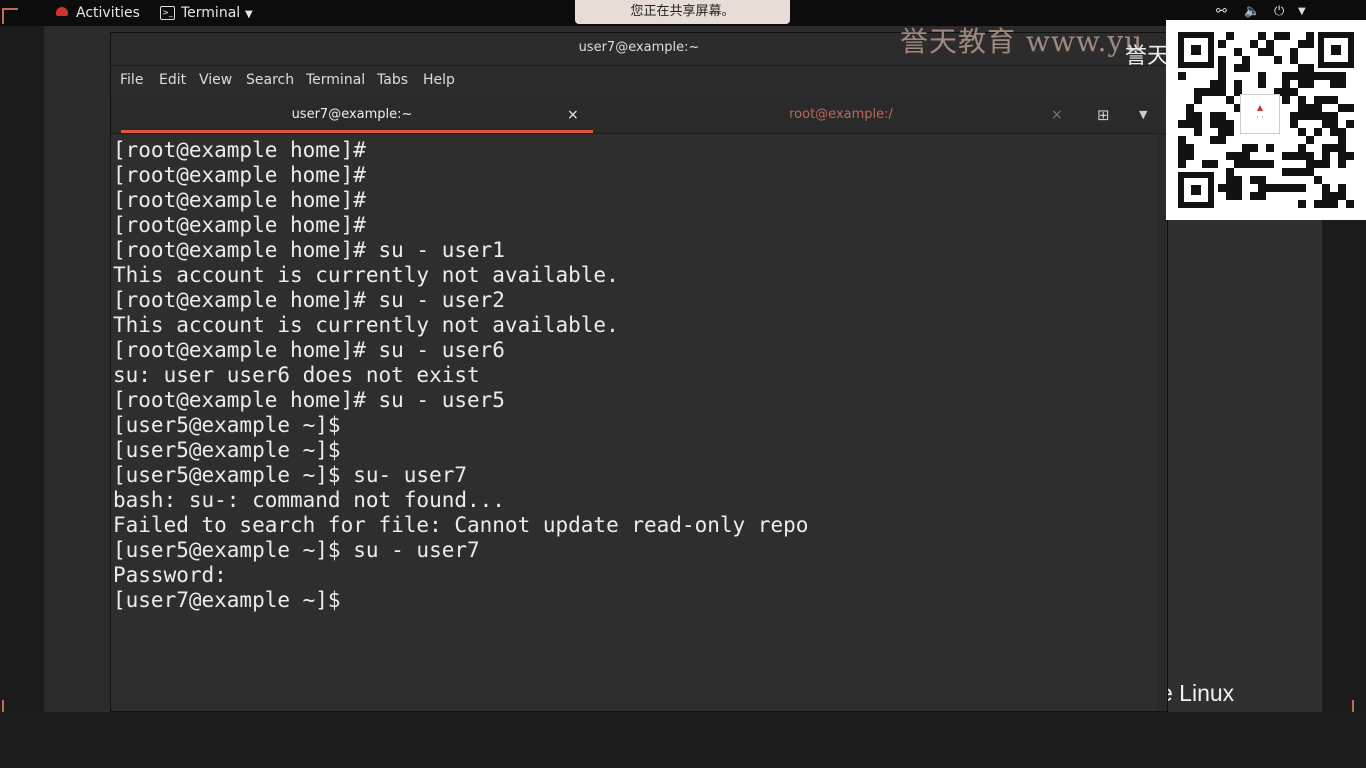 This screenshot has width=1366, height=768. I want to click on tab-user7: user7@example:~ ×, so click(352, 115).